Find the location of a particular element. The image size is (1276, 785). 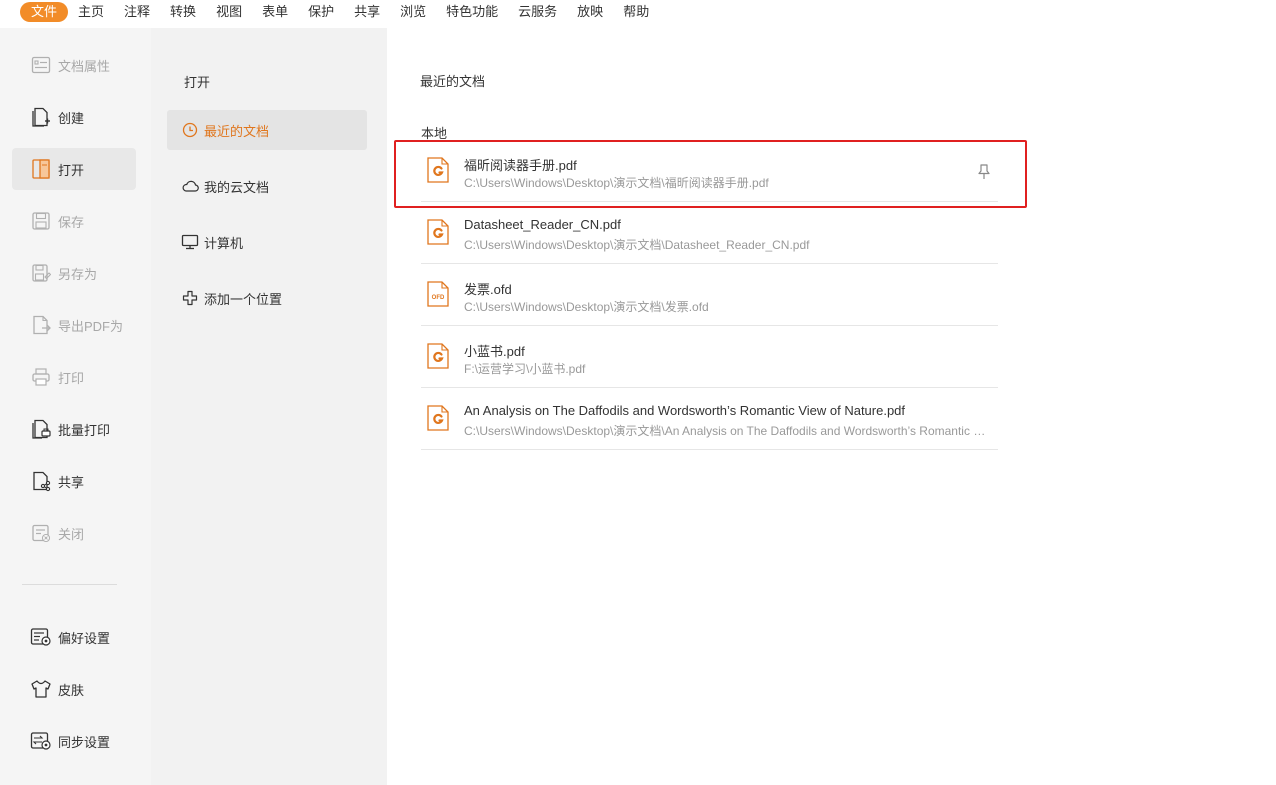

sidebar-item-label: 打印 is located at coordinates (71, 378).